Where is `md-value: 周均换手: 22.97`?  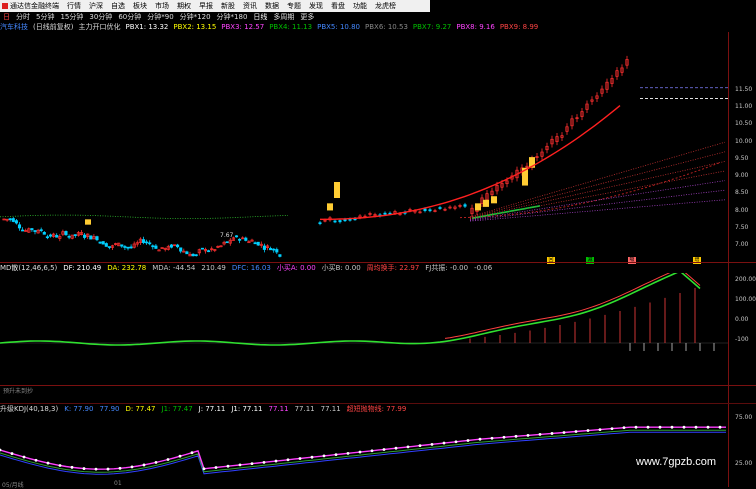 md-value: 周均换手: 22.97 is located at coordinates (393, 268).